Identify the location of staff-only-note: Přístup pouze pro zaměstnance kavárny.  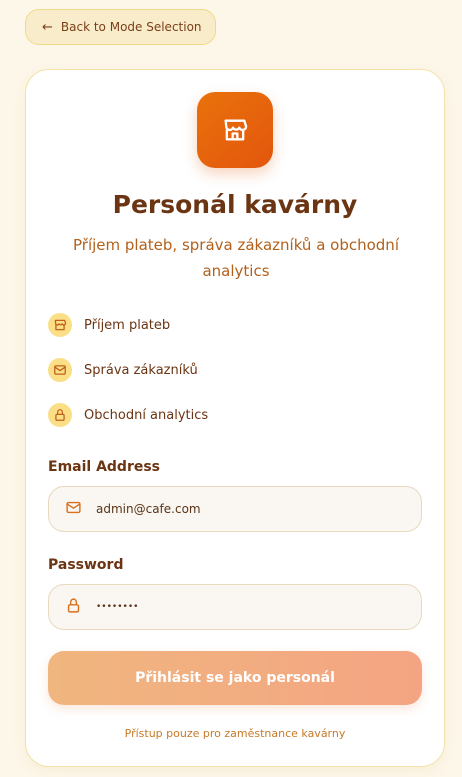
(235, 733).